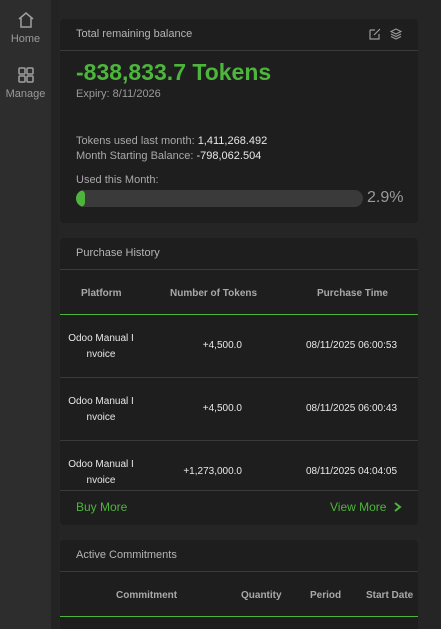  What do you see at coordinates (326, 595) in the screenshot?
I see `column-period: Period` at bounding box center [326, 595].